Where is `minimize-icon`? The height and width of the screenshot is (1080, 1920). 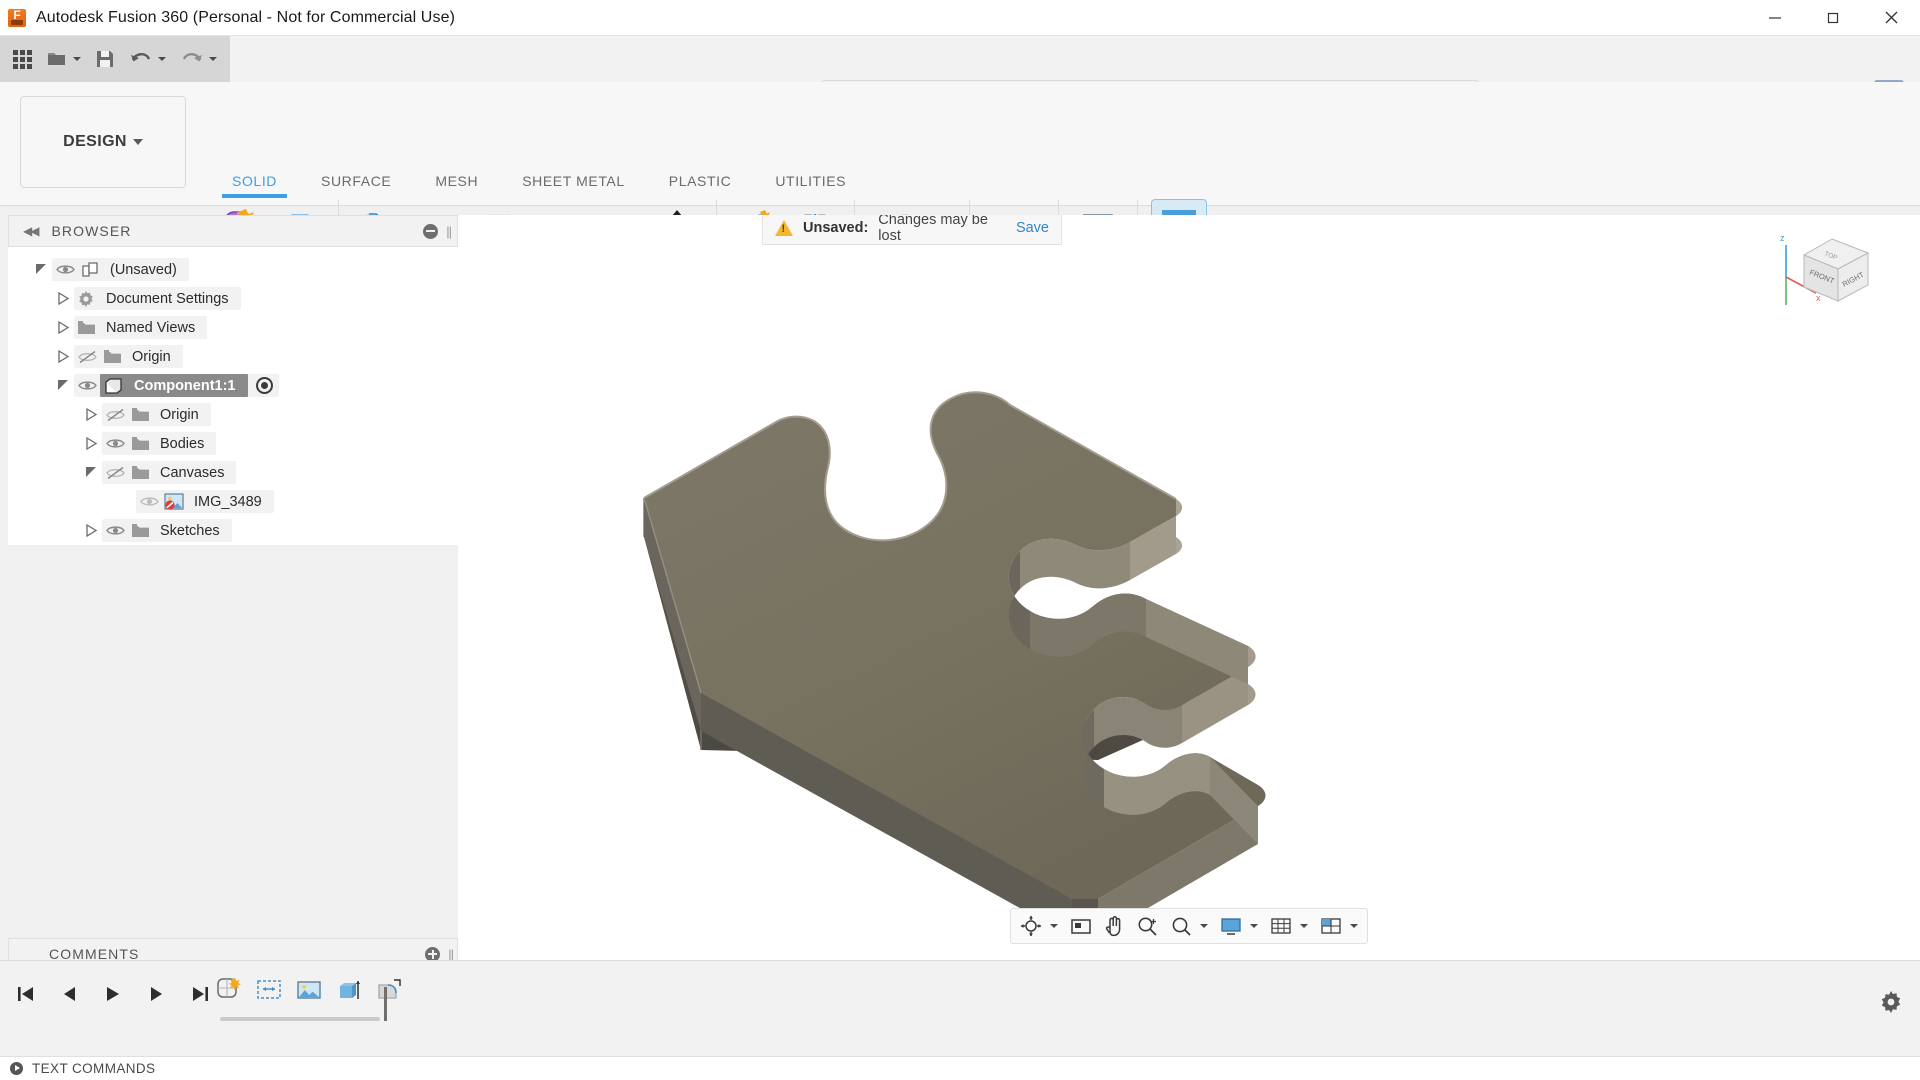
minimize-icon is located at coordinates (1775, 18).